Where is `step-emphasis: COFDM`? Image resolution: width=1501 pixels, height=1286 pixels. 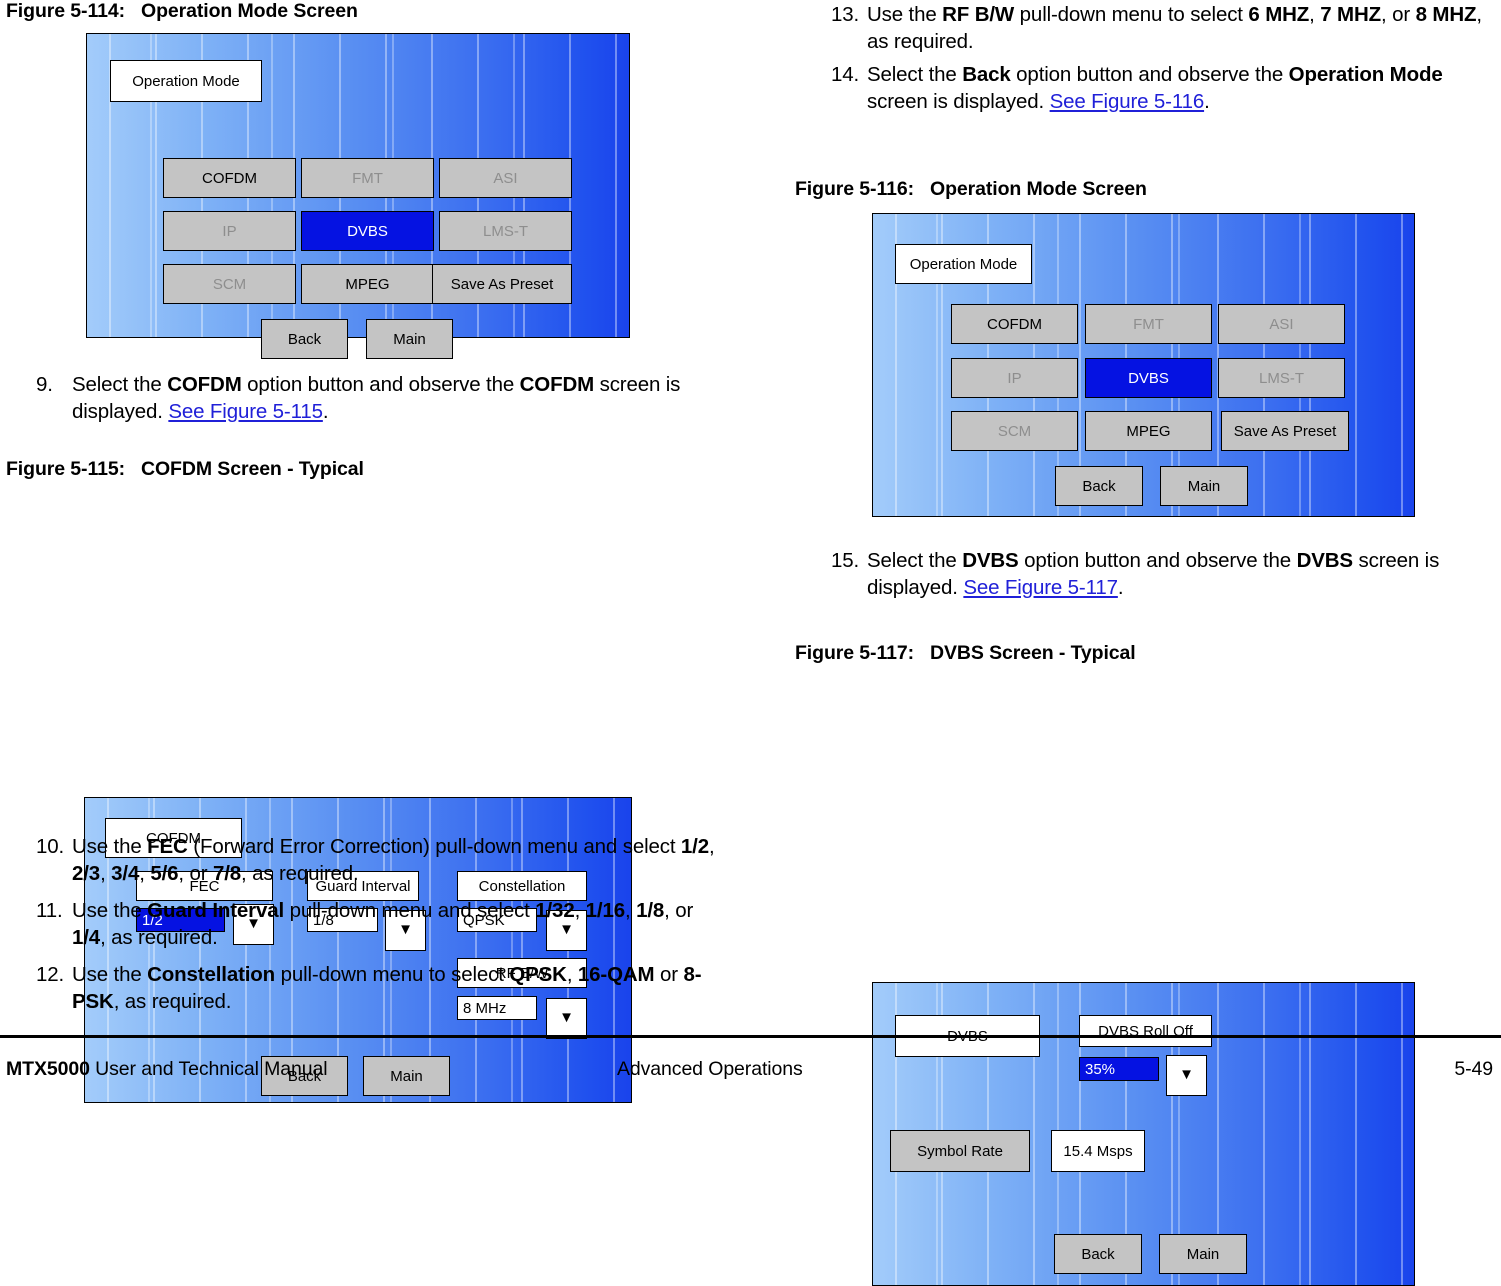
step-emphasis: COFDM is located at coordinates (204, 384).